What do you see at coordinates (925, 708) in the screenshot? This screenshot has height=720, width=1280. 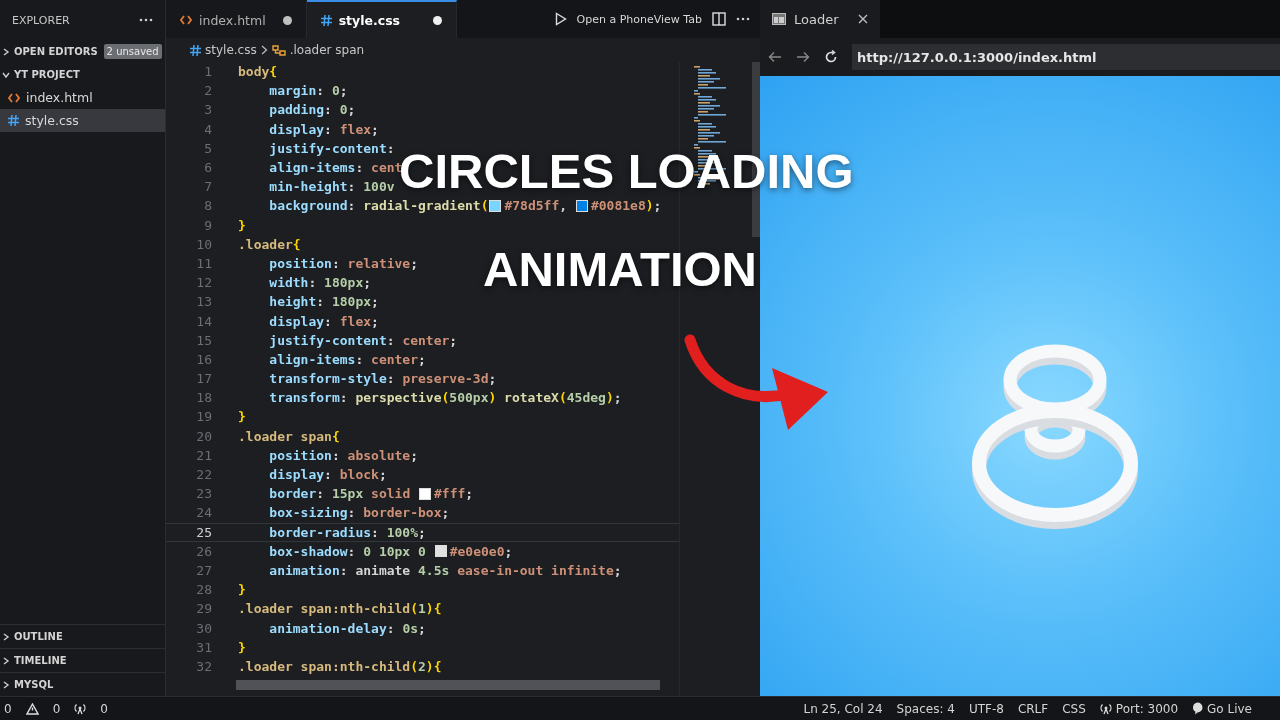 I see `status-item: Spaces: 4` at bounding box center [925, 708].